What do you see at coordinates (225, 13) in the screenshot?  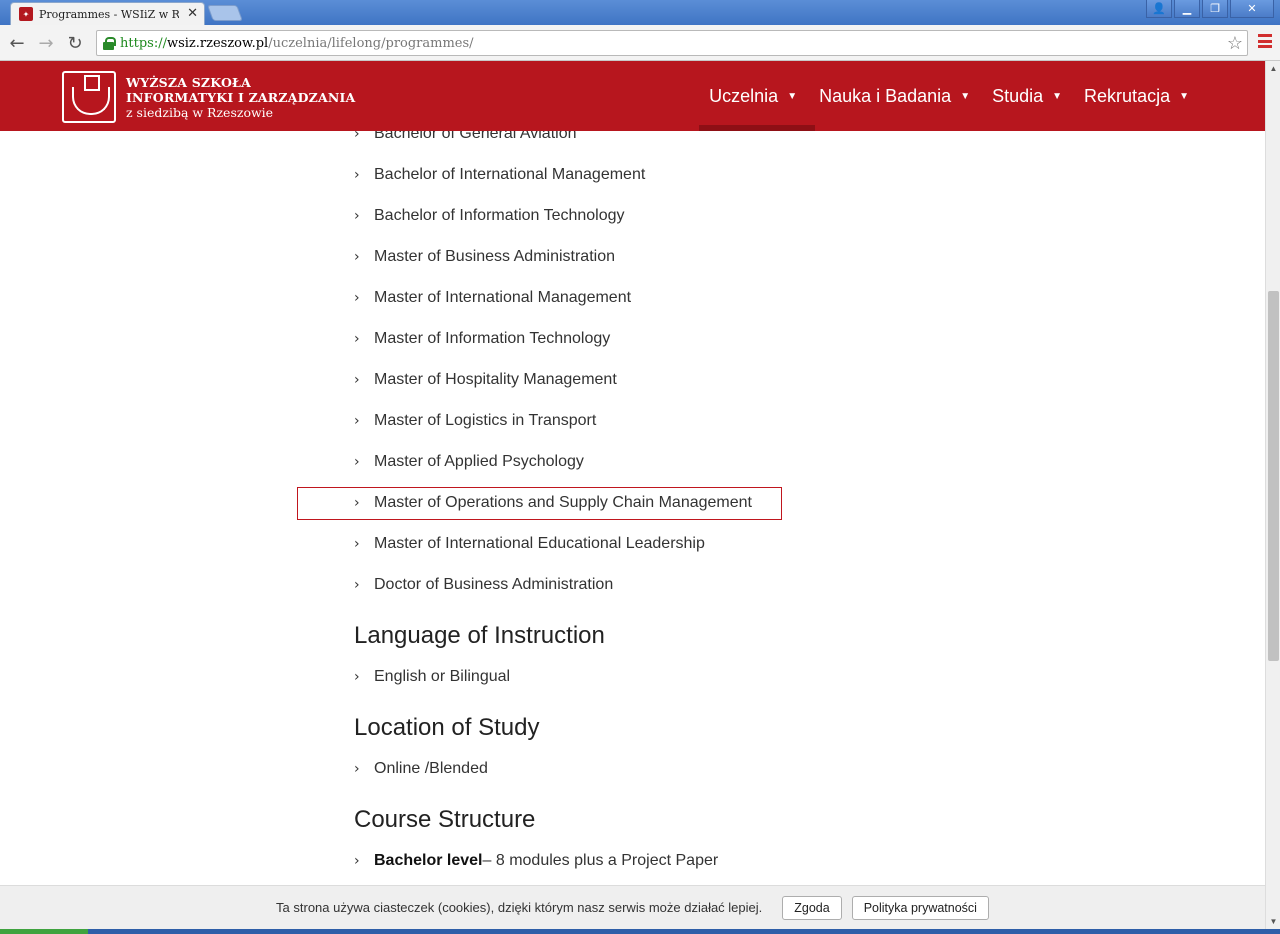 I see `new-tab-button` at bounding box center [225, 13].